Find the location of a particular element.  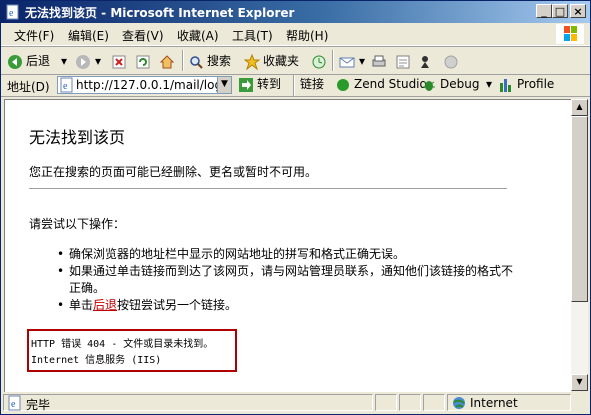

vertical-scrollbar: ▲ ▼ is located at coordinates (579, 245).